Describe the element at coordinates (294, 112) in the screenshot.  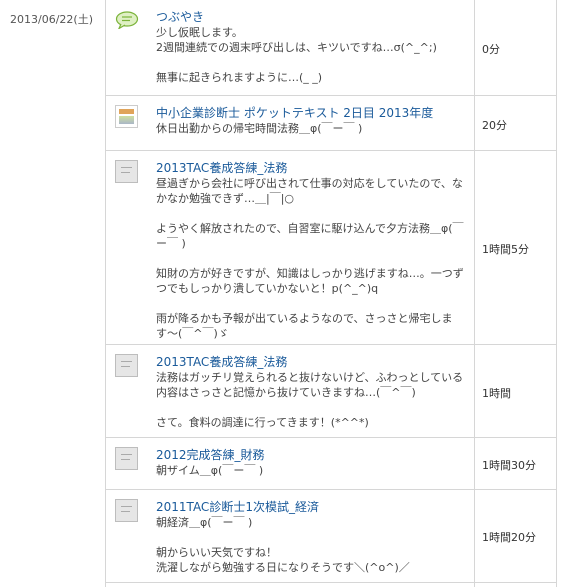
I see `entry-title-link: 中小企業診断士 ポケットテキスト 2日目 2013年度` at that location.